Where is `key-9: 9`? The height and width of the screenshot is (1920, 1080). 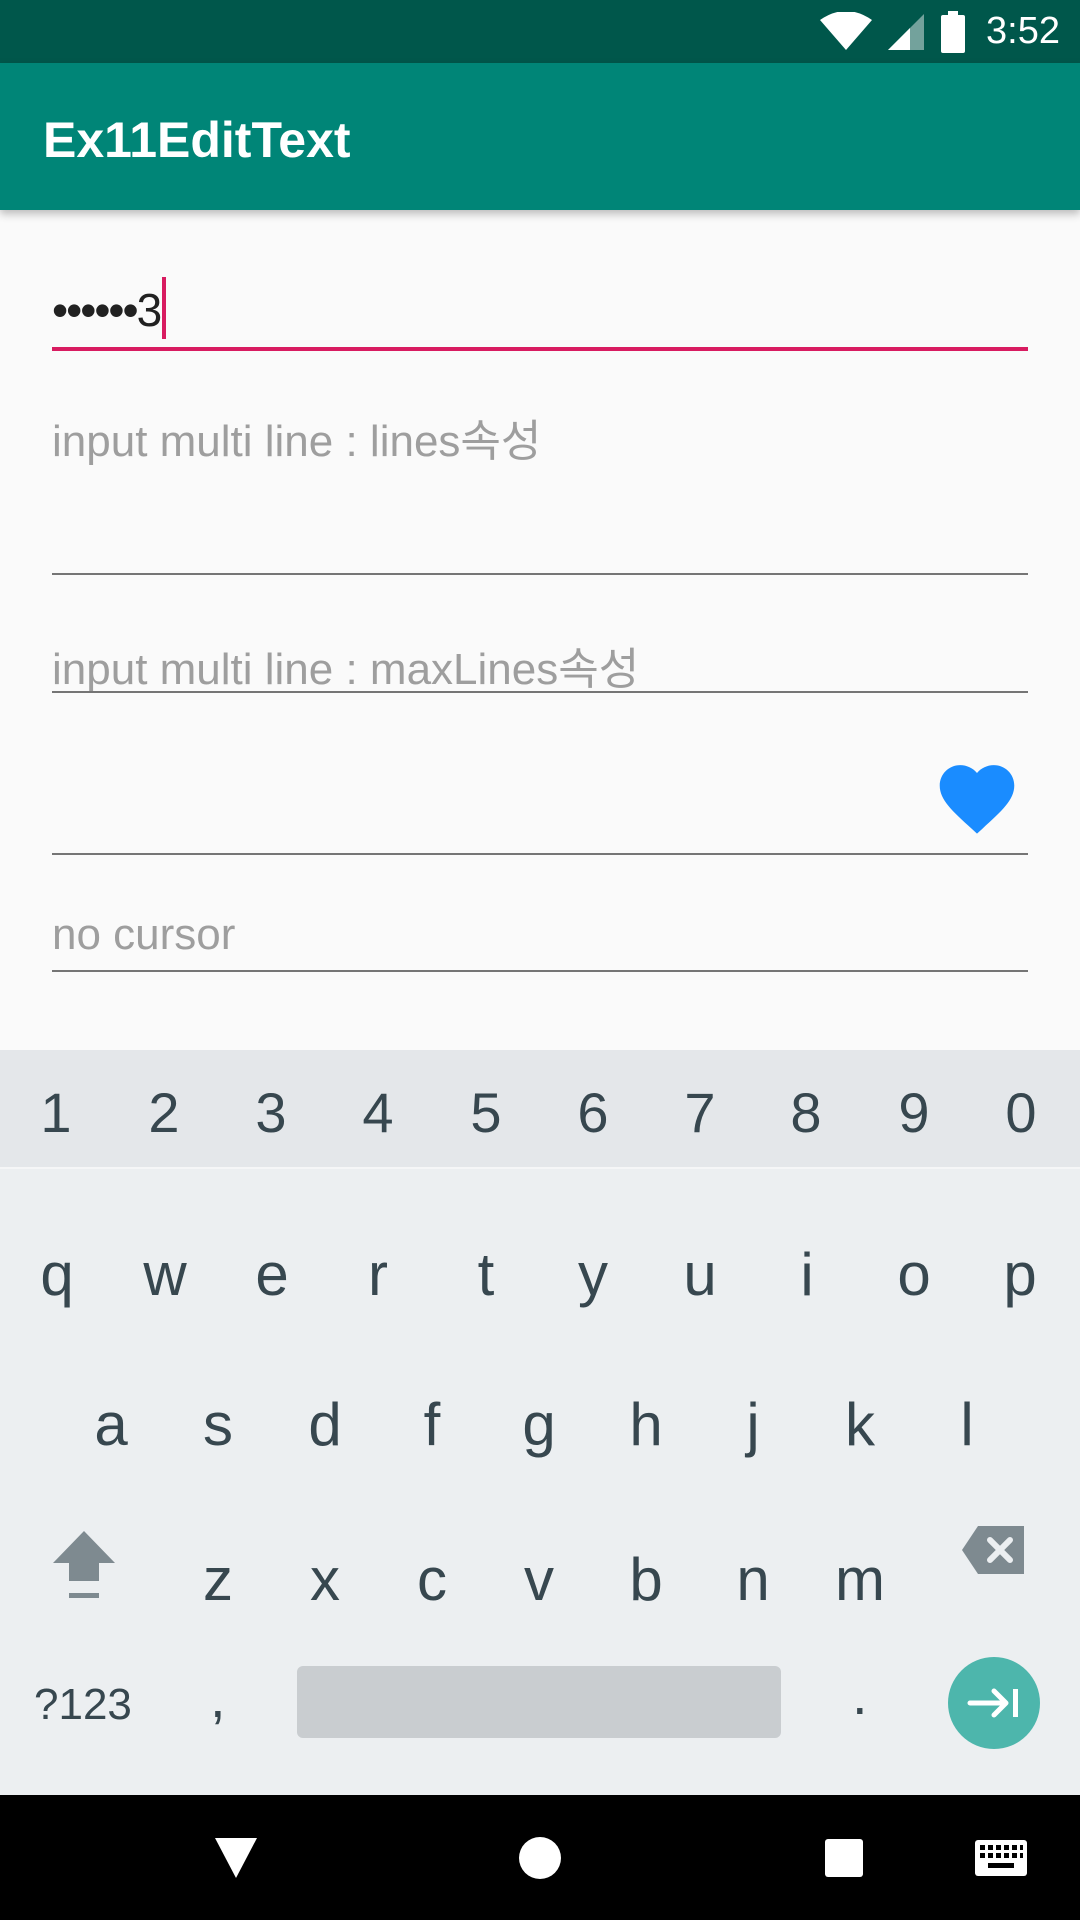
key-9: 9 is located at coordinates (914, 1112).